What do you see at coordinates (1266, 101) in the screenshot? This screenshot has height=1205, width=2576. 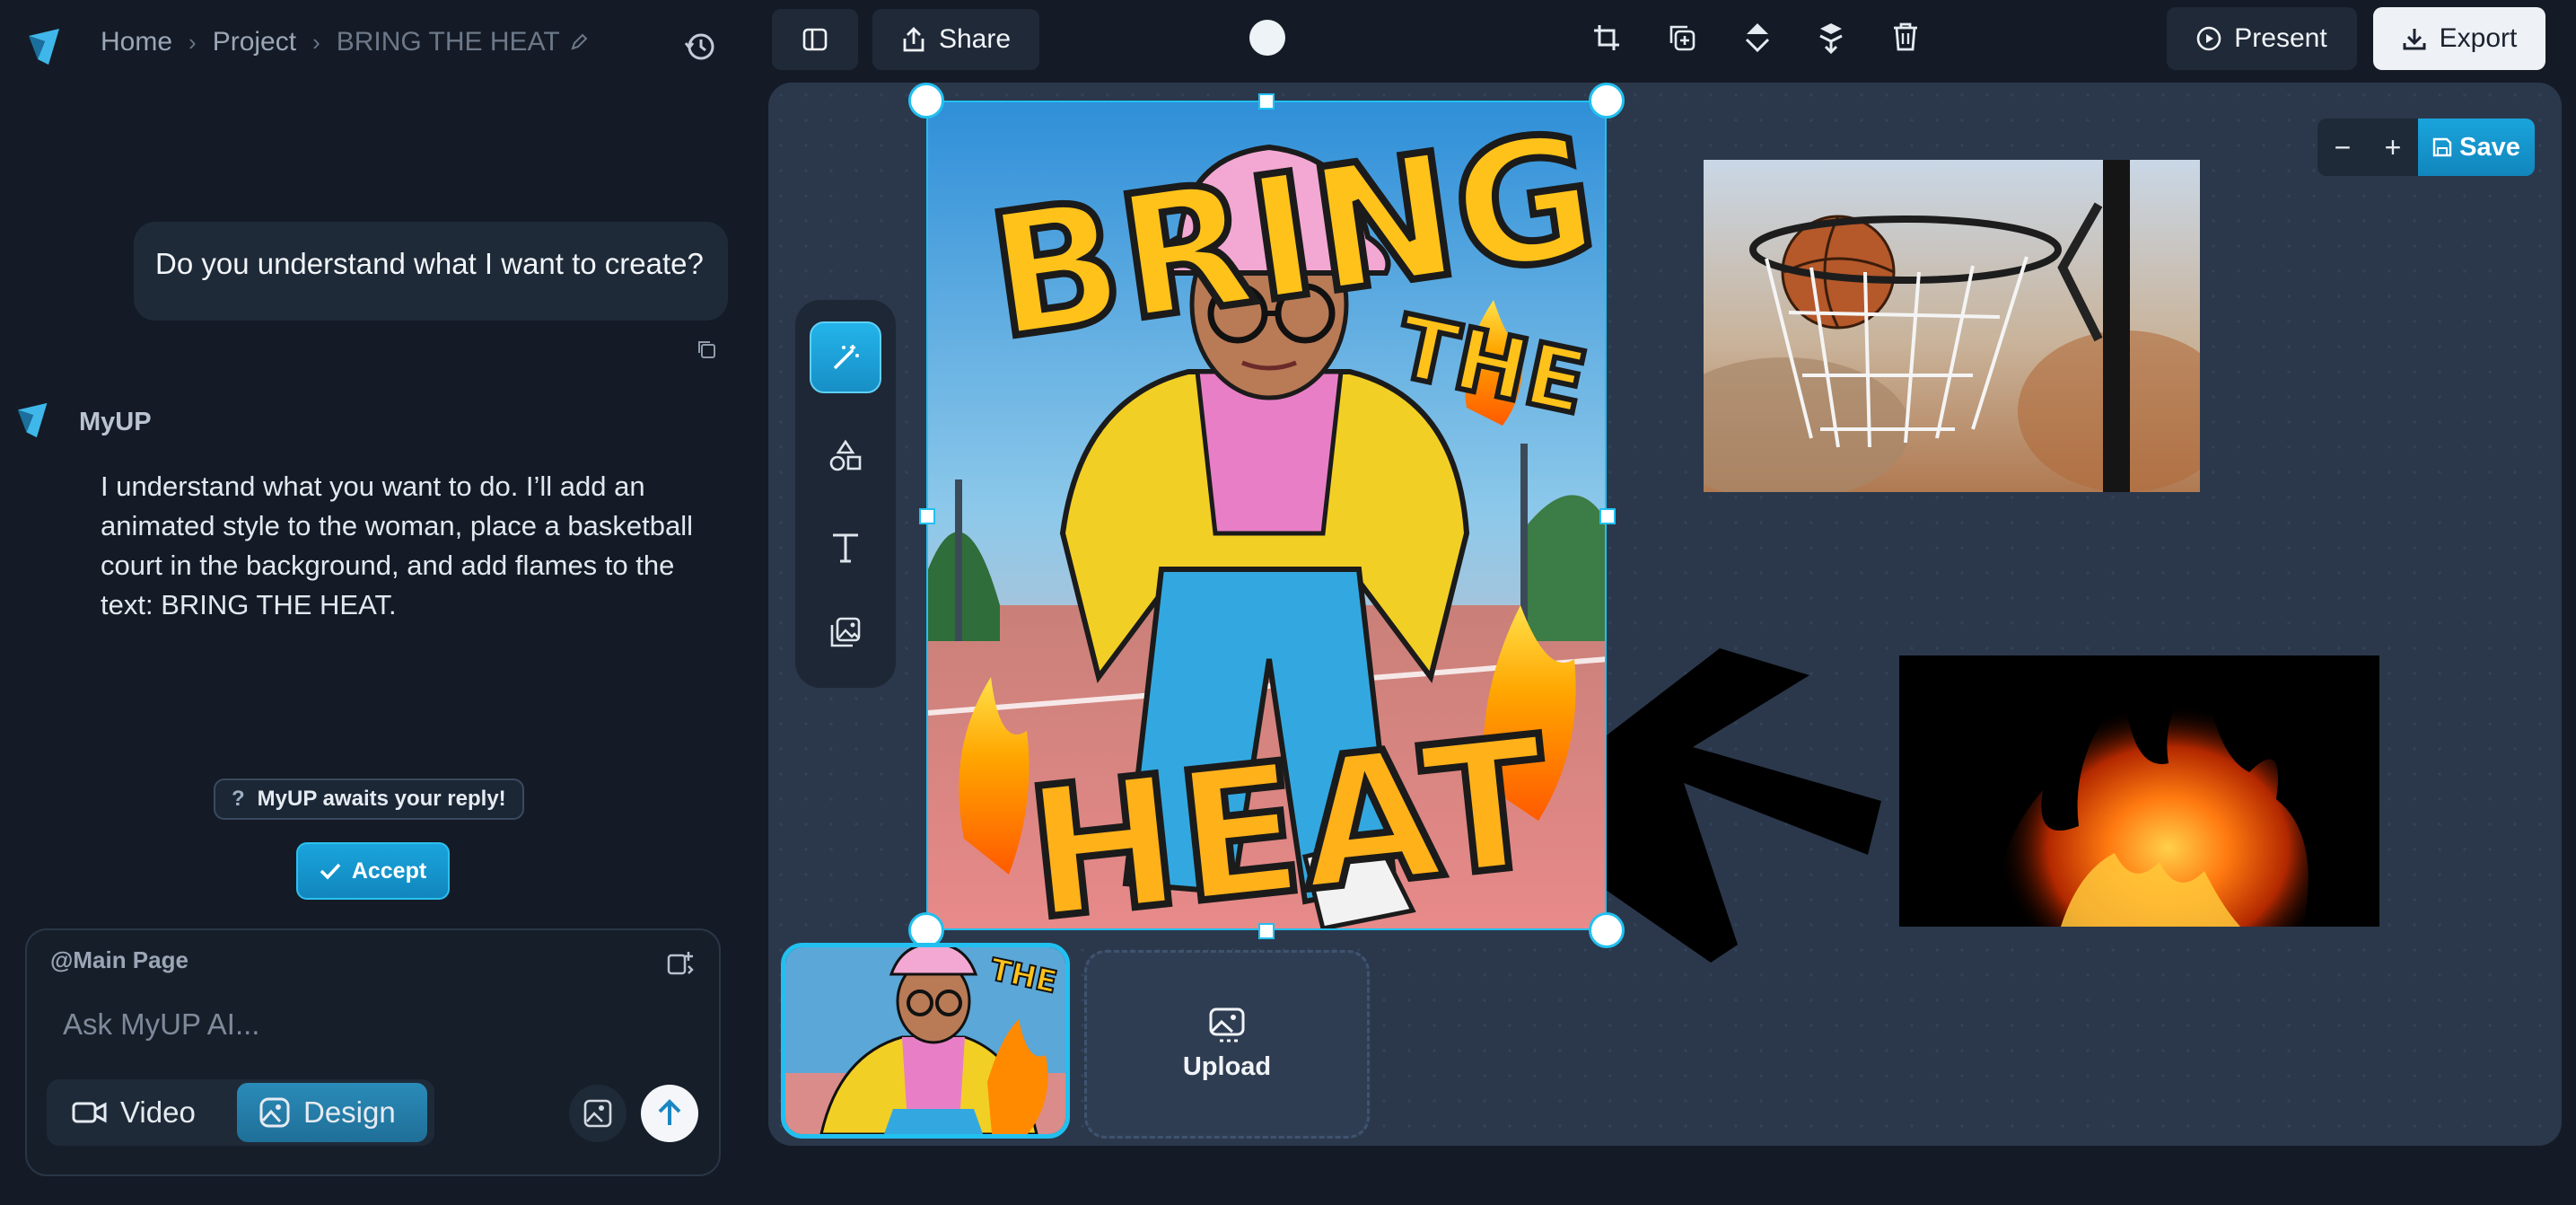 I see `resize-handle-top` at bounding box center [1266, 101].